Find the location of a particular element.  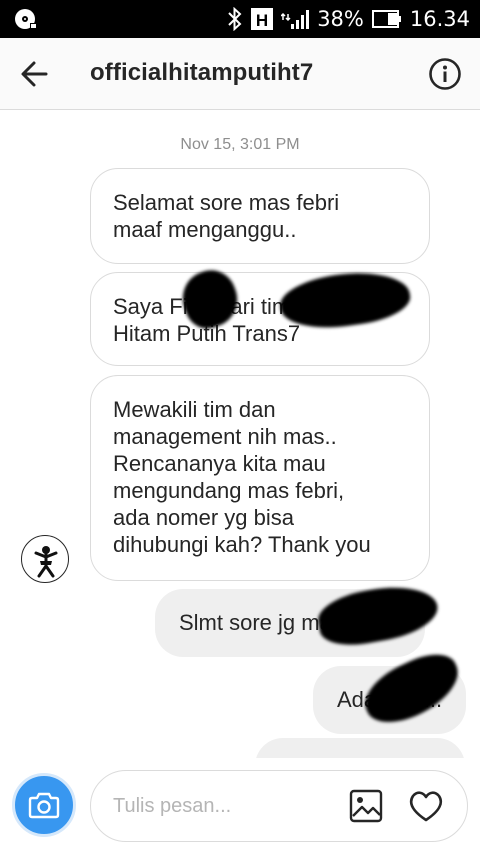

network-h-icon: H is located at coordinates (262, 19).